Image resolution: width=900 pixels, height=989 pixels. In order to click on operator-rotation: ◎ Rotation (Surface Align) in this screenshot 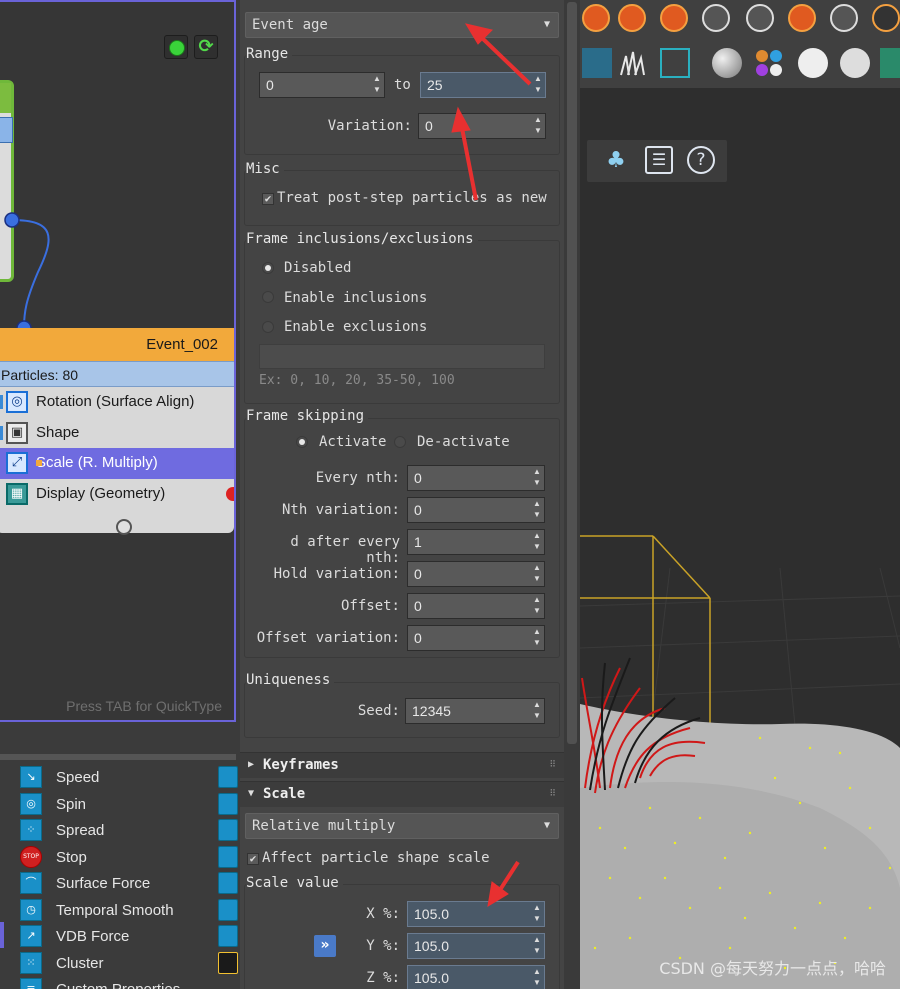, I will do `click(117, 402)`.